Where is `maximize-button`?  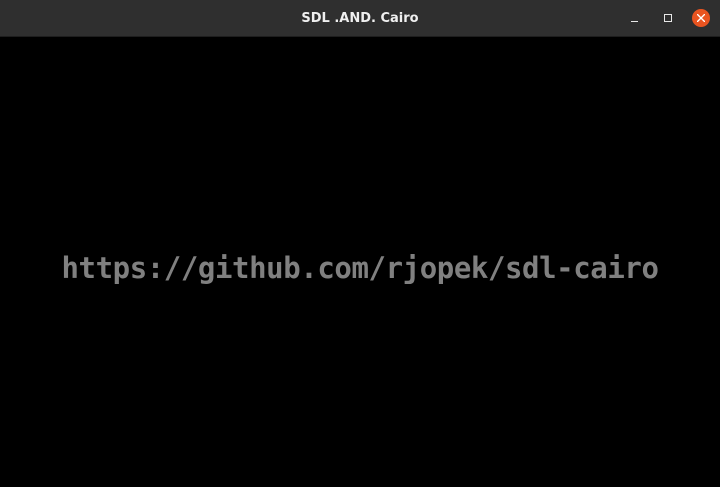 maximize-button is located at coordinates (668, 18).